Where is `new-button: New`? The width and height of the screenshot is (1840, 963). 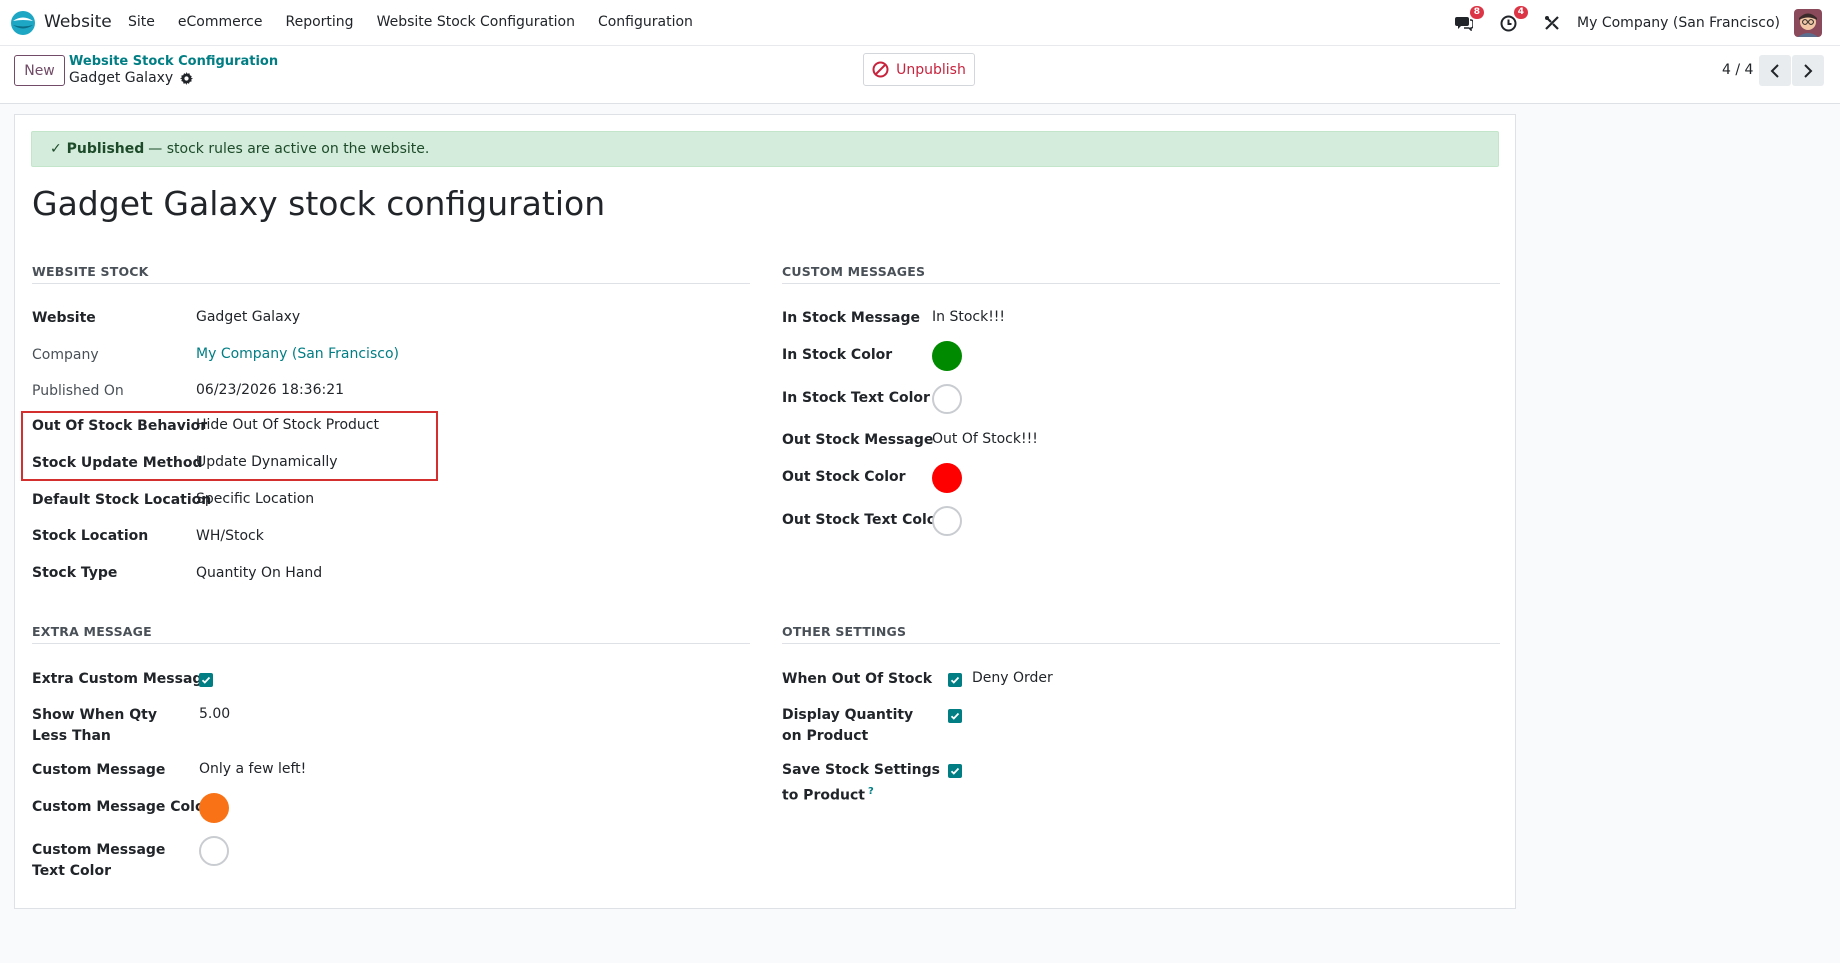
new-button: New is located at coordinates (39, 70).